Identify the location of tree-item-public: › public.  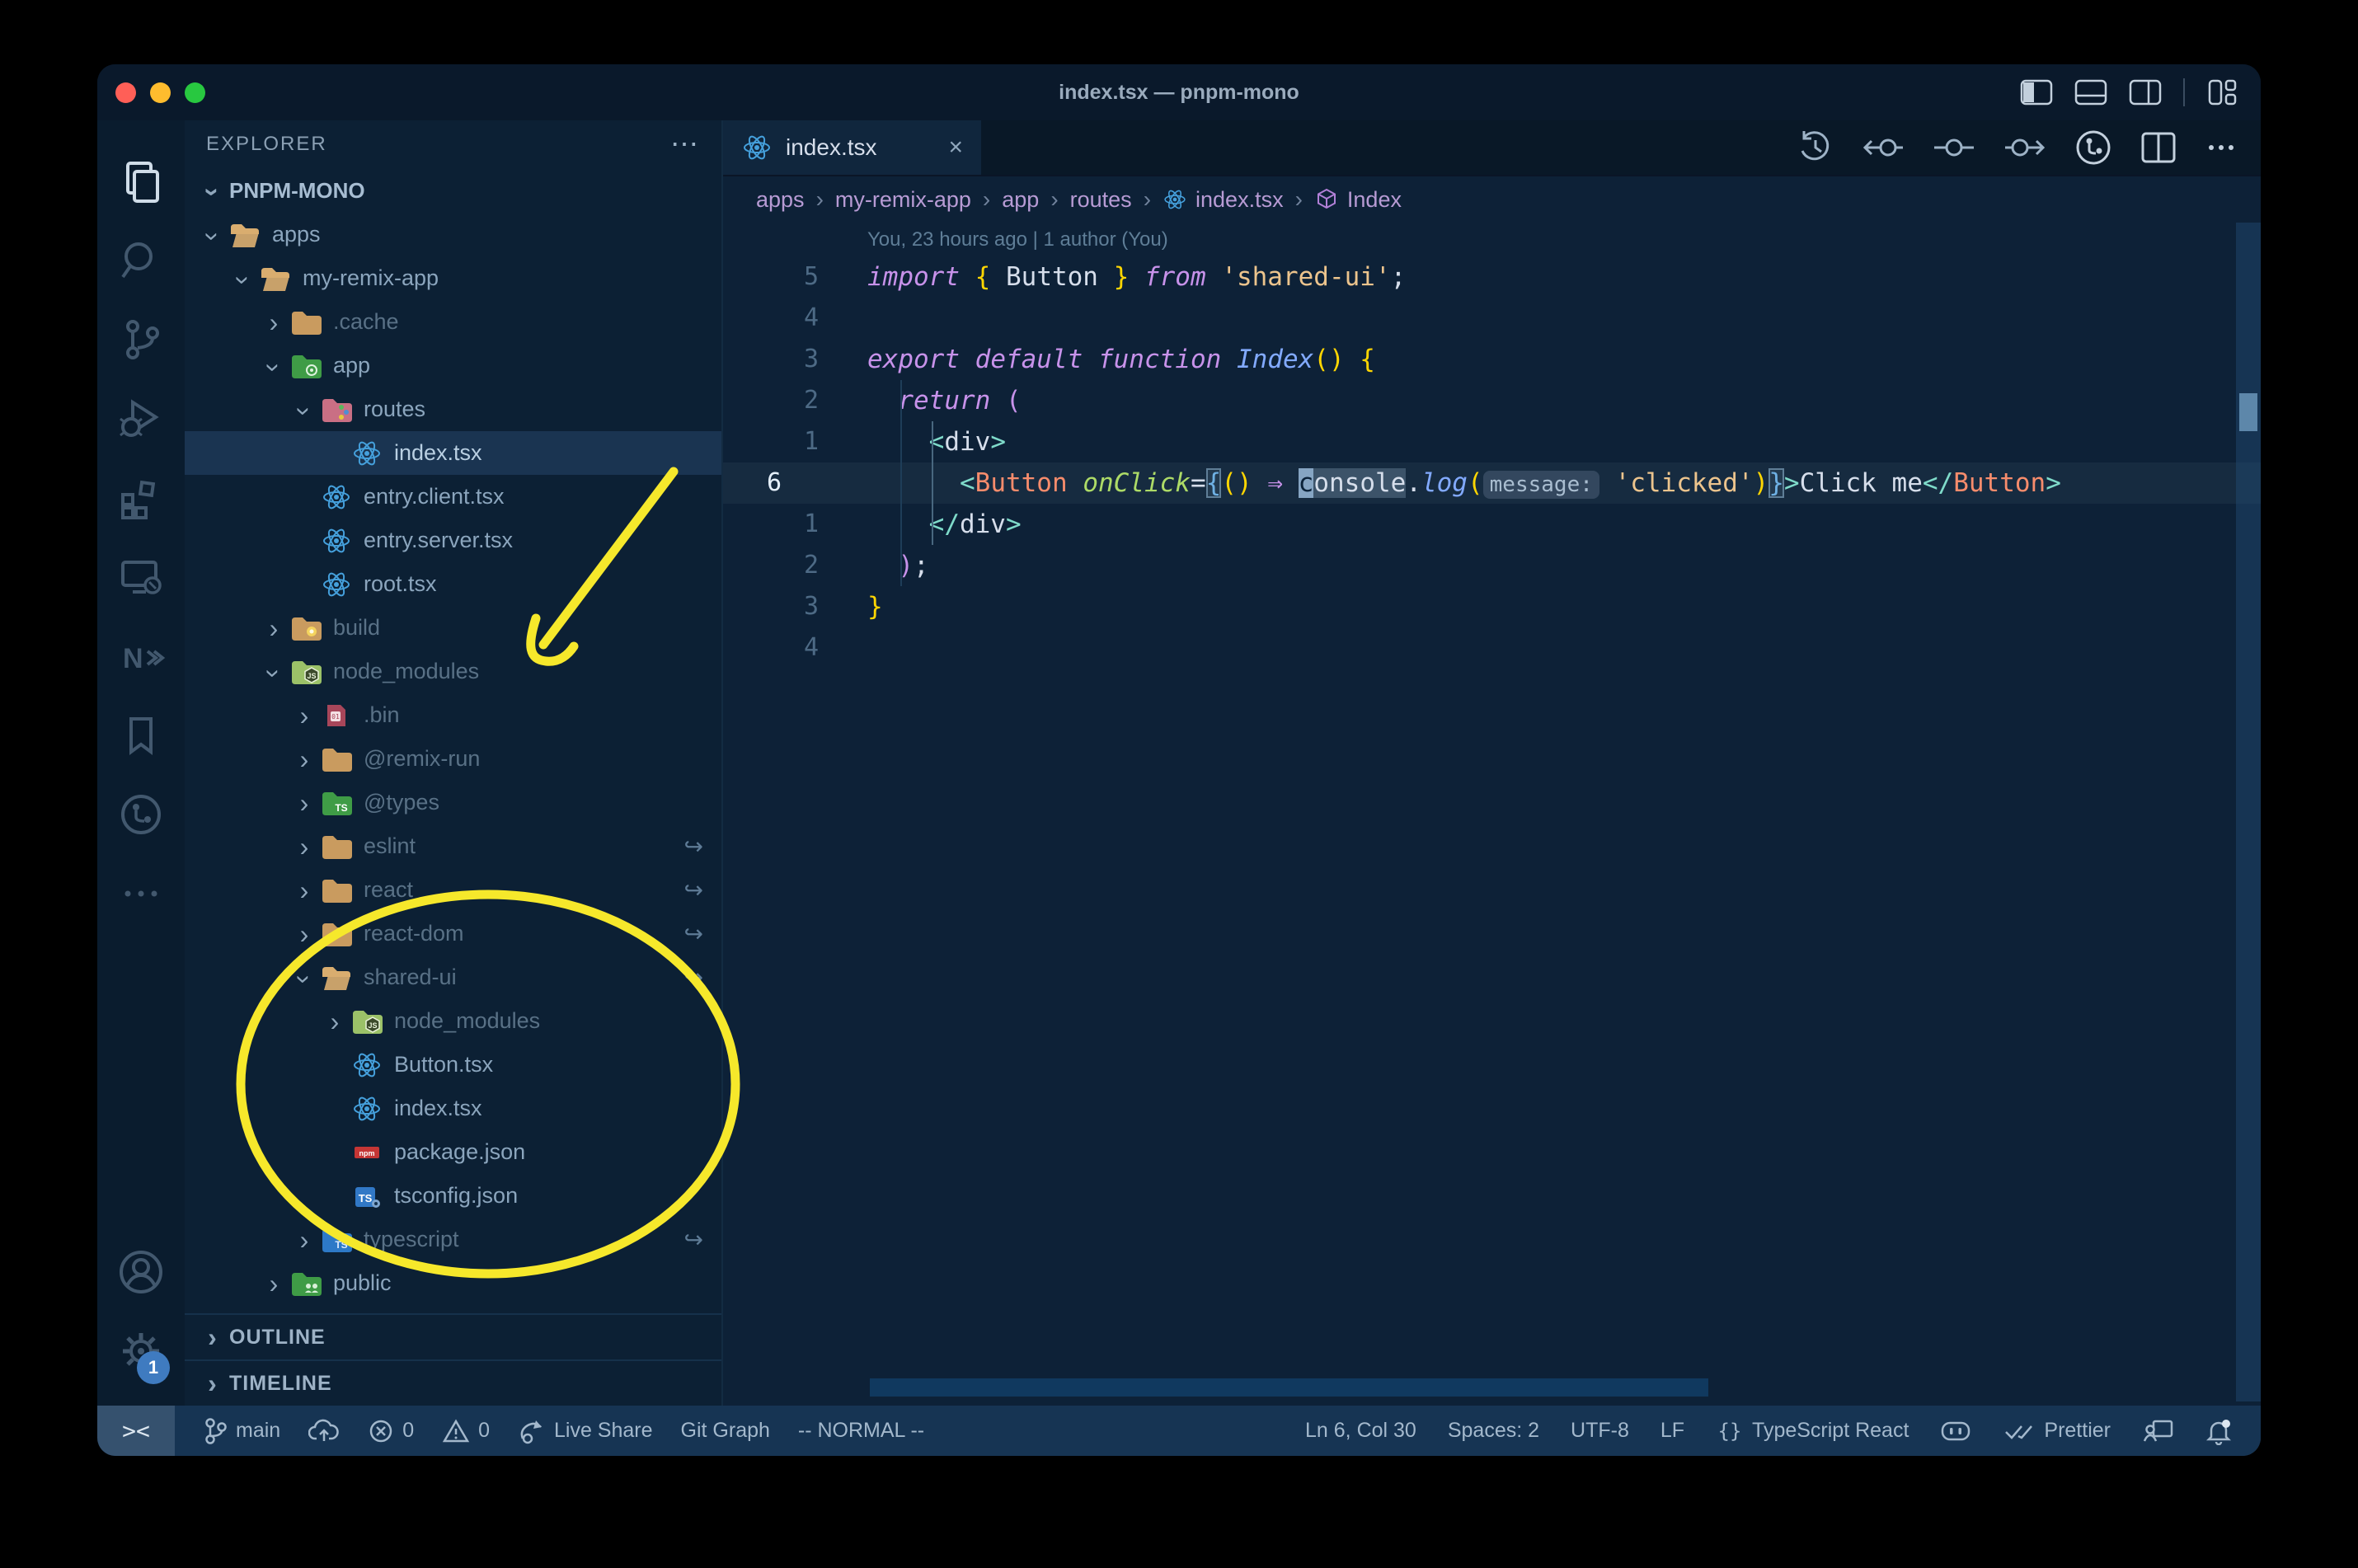
(453, 1283).